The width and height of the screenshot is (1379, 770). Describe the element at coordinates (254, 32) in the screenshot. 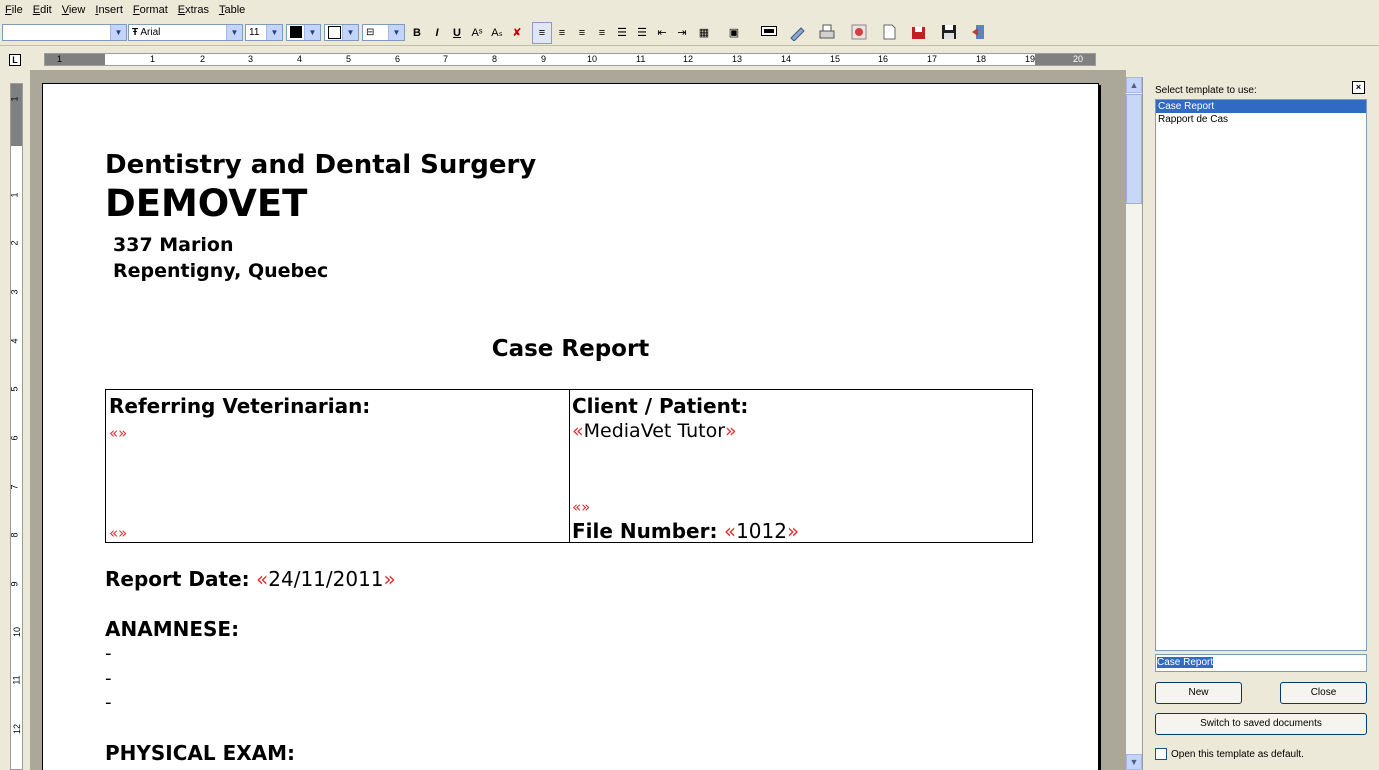

I see `font-size-value: 11` at that location.